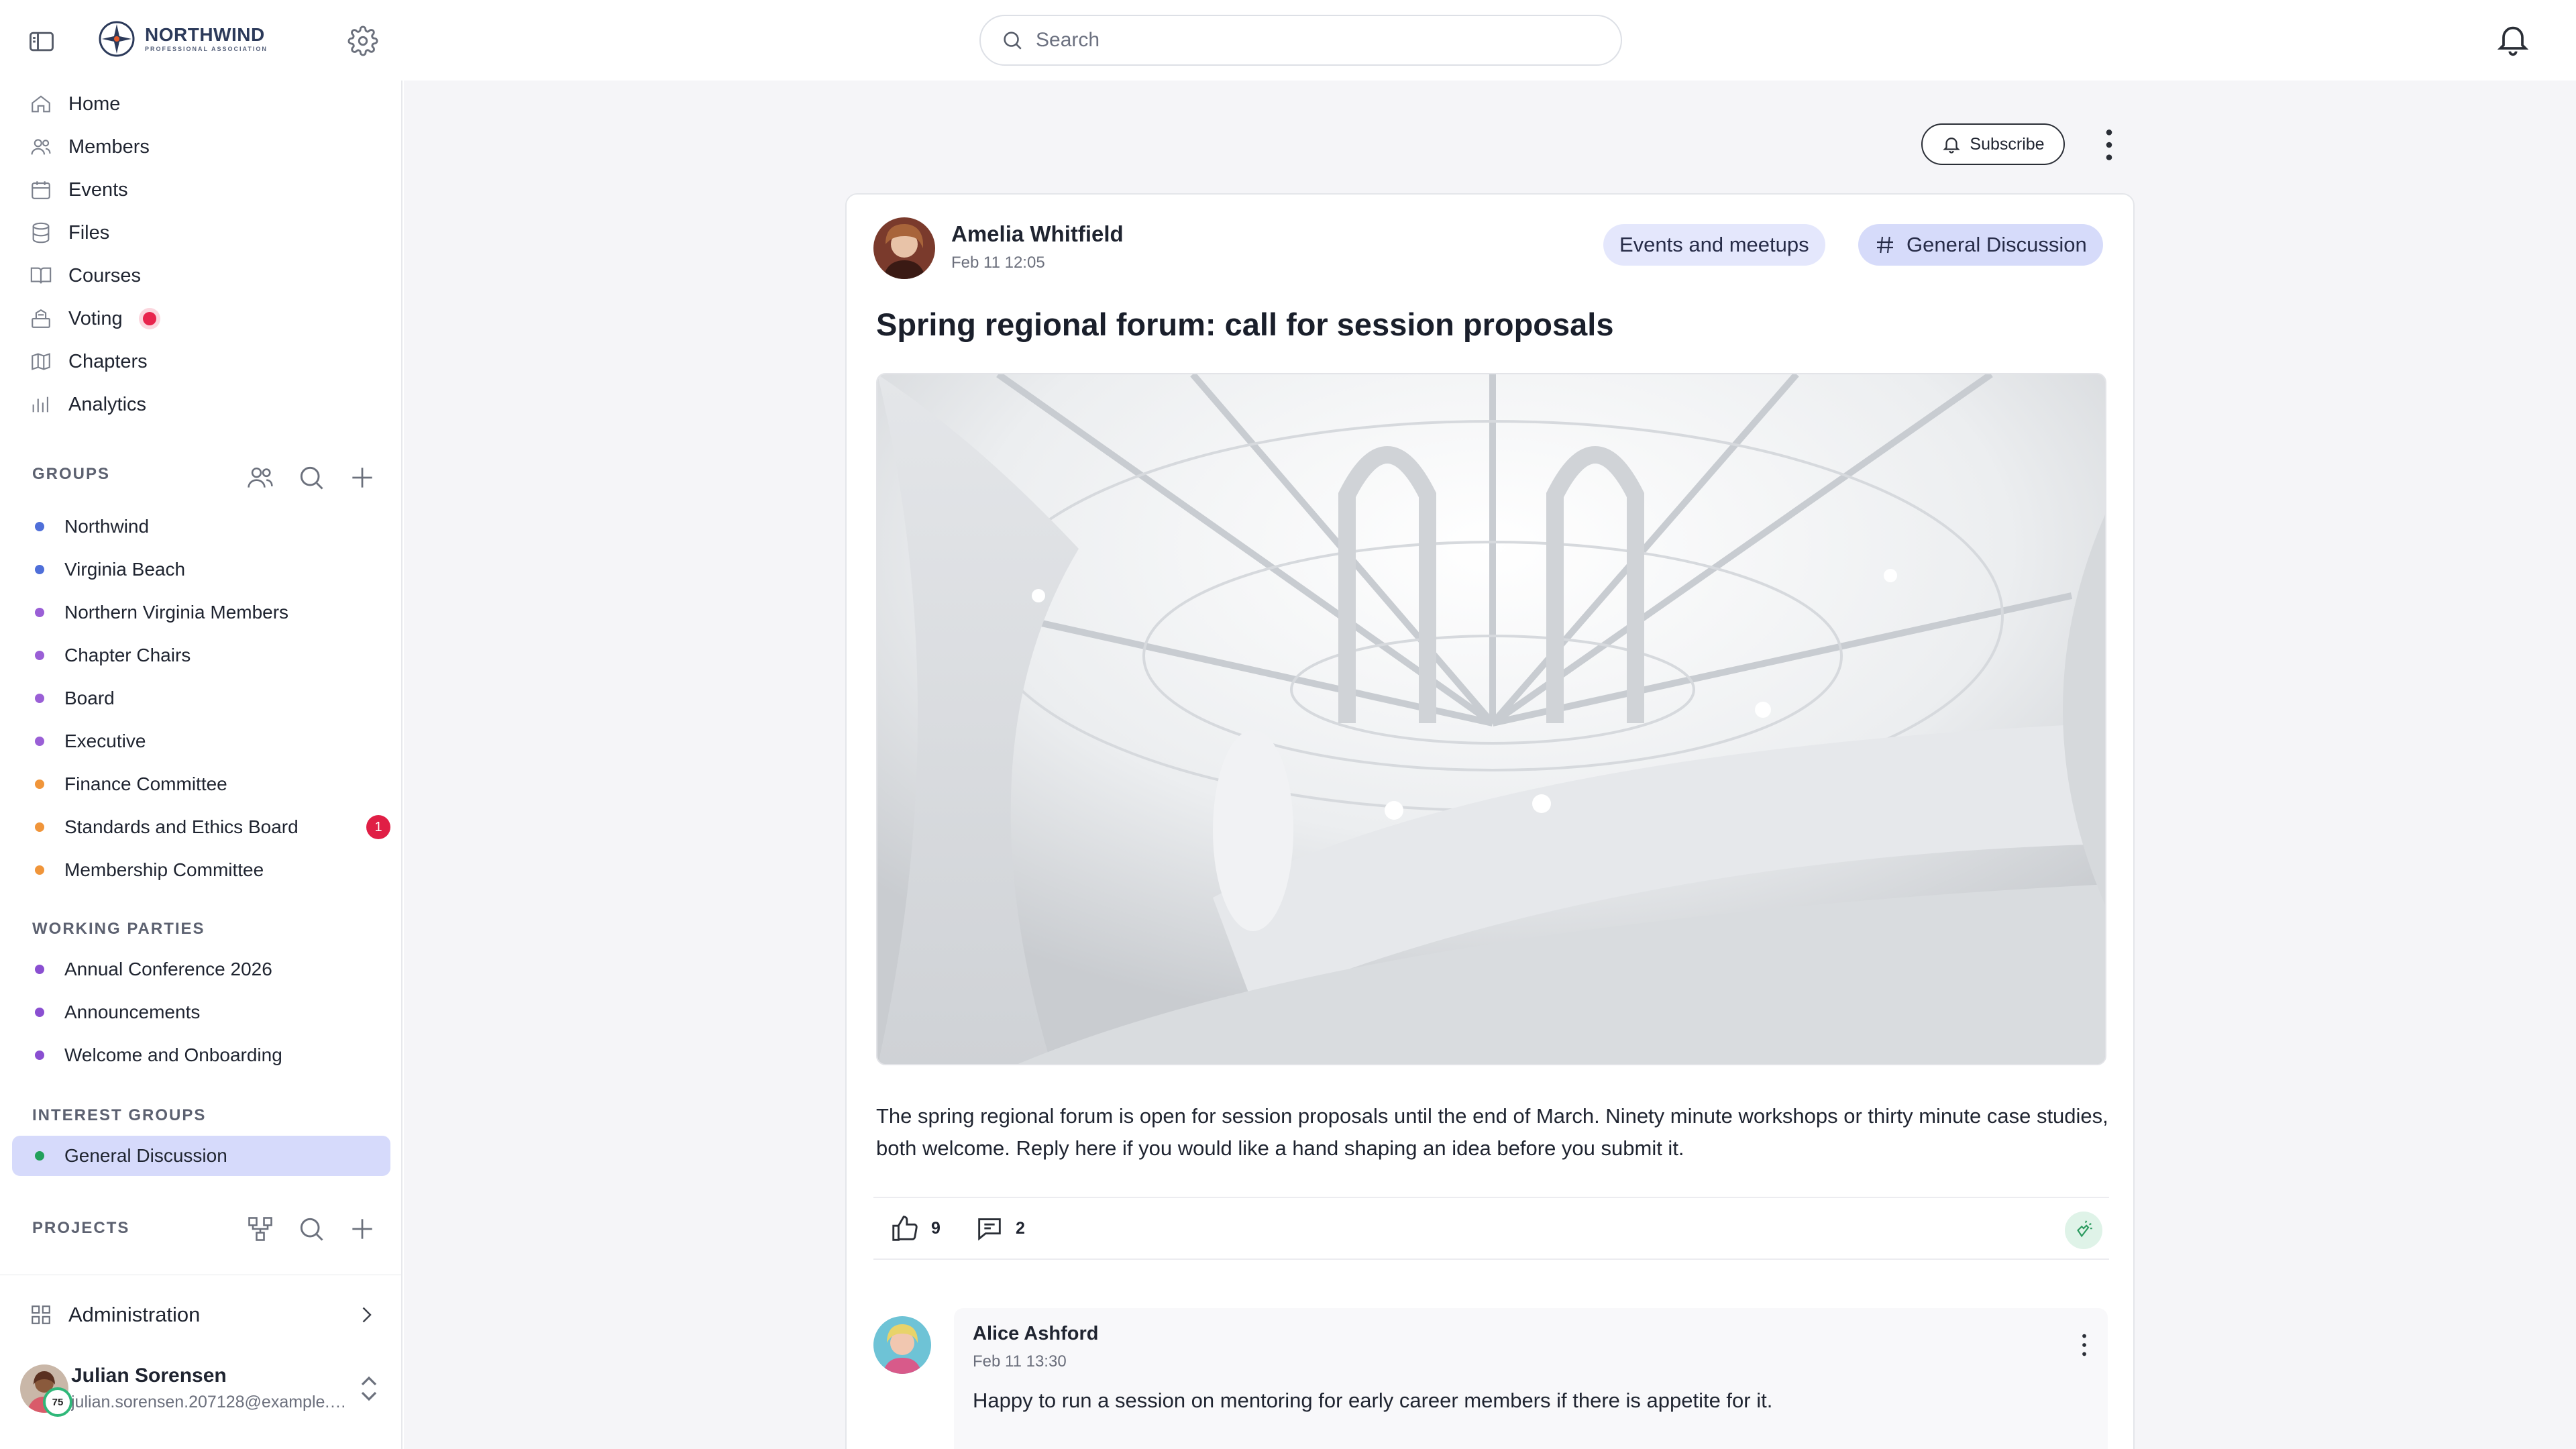 Image resolution: width=2576 pixels, height=1449 pixels. Describe the element at coordinates (145, 783) in the screenshot. I see `group-label: Finance Committee` at that location.